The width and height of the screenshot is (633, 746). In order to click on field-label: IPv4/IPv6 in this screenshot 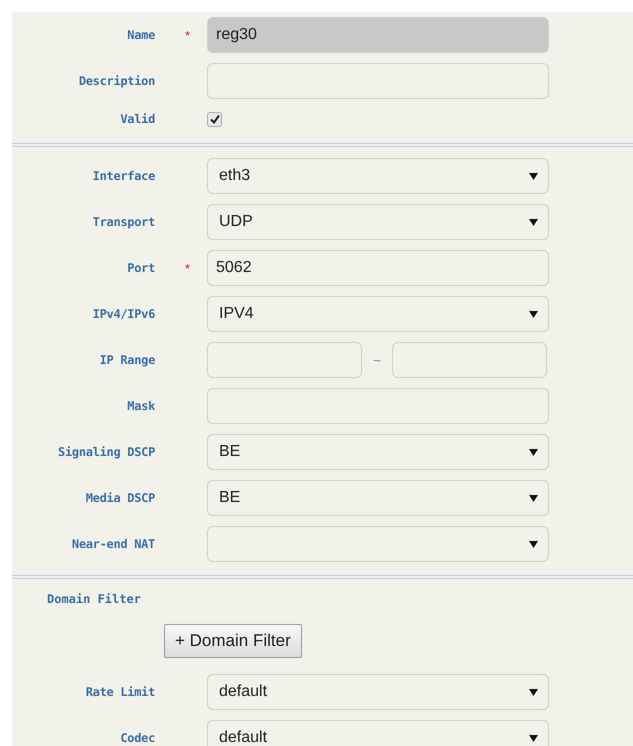, I will do `click(123, 314)`.